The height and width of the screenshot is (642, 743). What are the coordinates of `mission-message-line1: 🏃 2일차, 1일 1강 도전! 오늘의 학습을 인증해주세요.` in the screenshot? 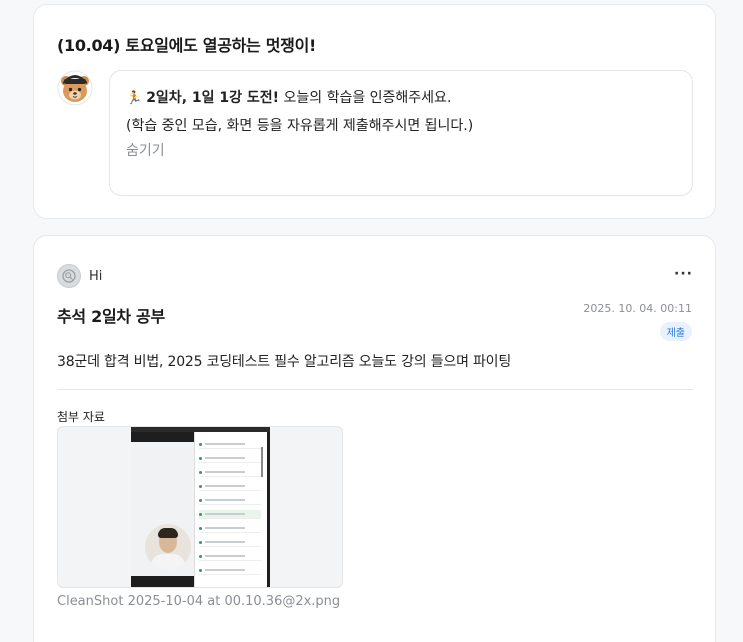 It's located at (401, 98).